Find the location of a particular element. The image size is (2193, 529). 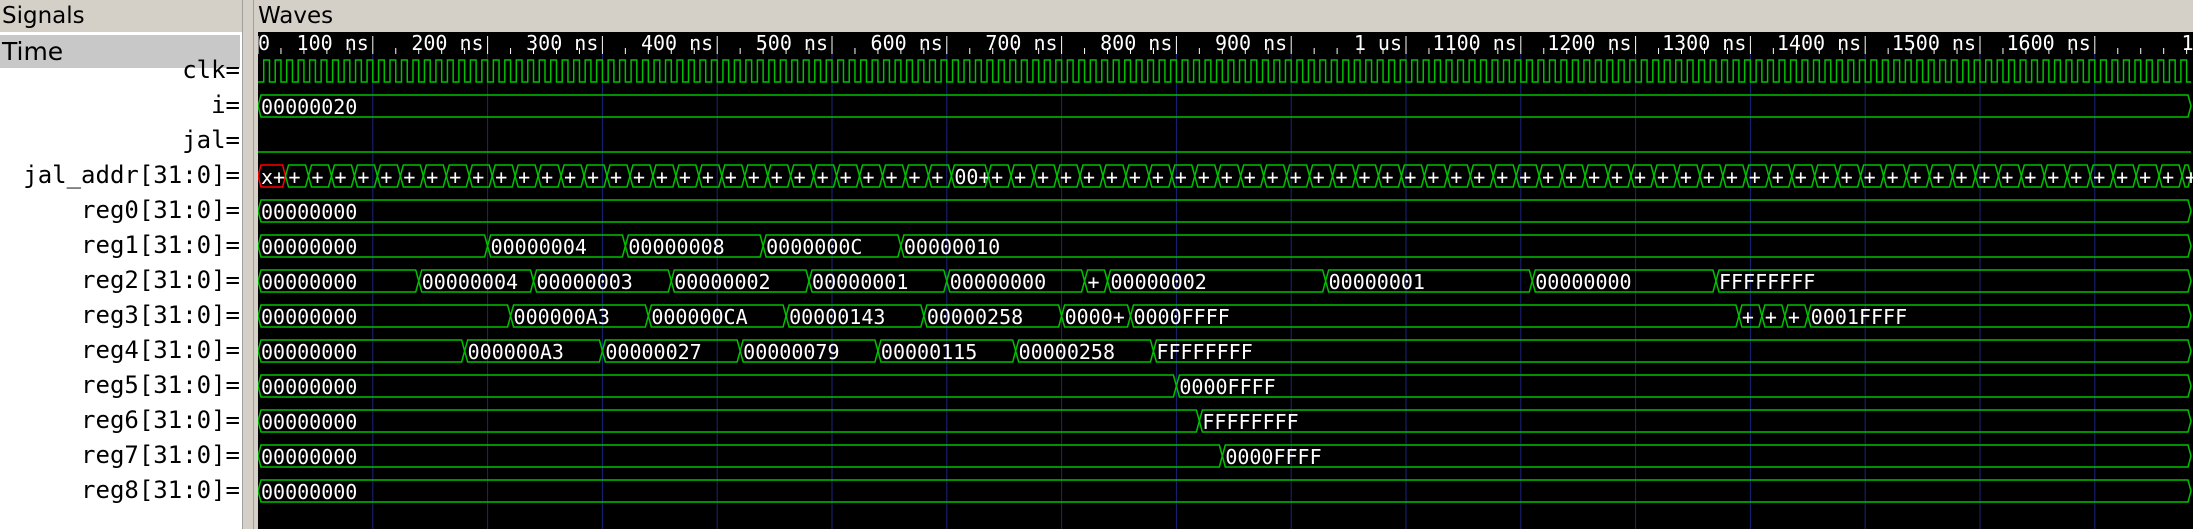

bus-value-label: 000000CA is located at coordinates (699, 317).